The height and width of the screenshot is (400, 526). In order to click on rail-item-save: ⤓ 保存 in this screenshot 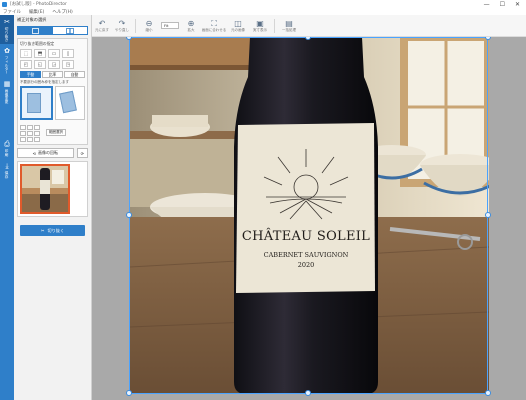, I will do `click(7, 170)`.